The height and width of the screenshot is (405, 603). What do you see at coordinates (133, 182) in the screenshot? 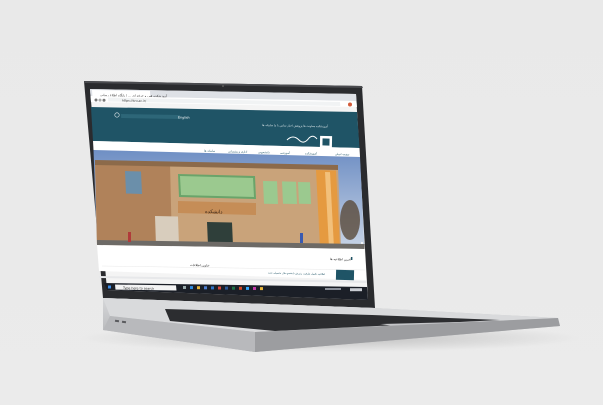
I see `window-left` at bounding box center [133, 182].